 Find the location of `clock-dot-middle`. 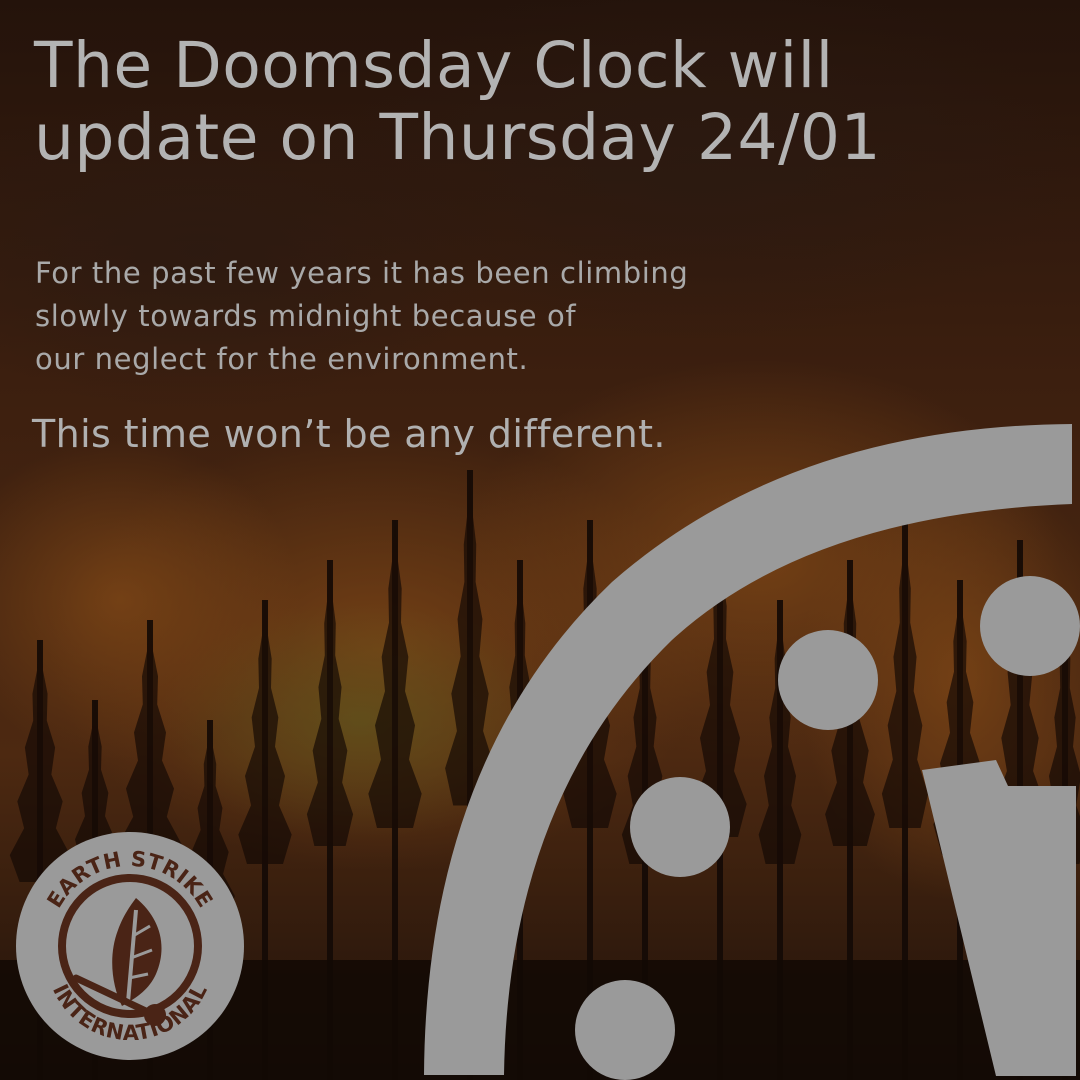

clock-dot-middle is located at coordinates (680, 827).